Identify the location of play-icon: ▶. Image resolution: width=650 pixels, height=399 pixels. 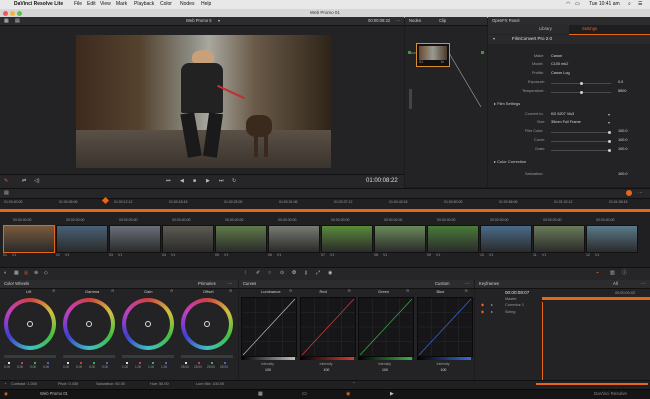
(208, 181).